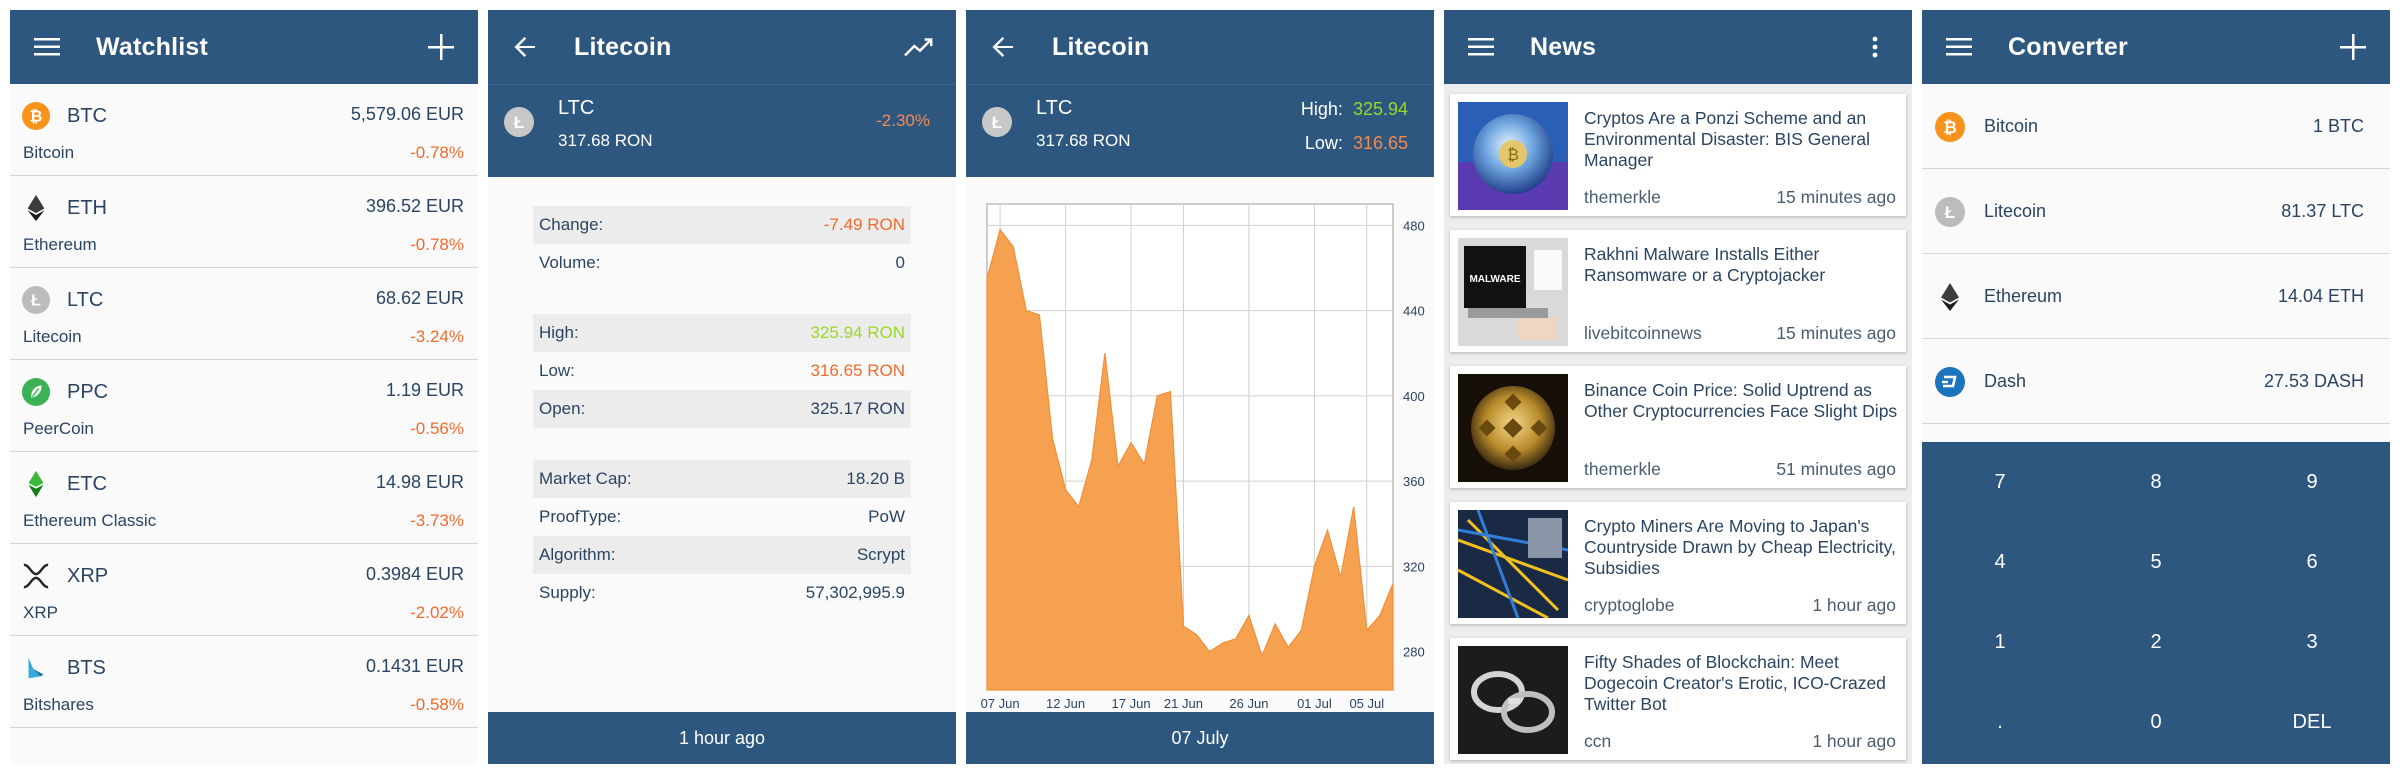 The height and width of the screenshot is (774, 2400). Describe the element at coordinates (1629, 605) in the screenshot. I see `news-source: cryptoglobe` at that location.